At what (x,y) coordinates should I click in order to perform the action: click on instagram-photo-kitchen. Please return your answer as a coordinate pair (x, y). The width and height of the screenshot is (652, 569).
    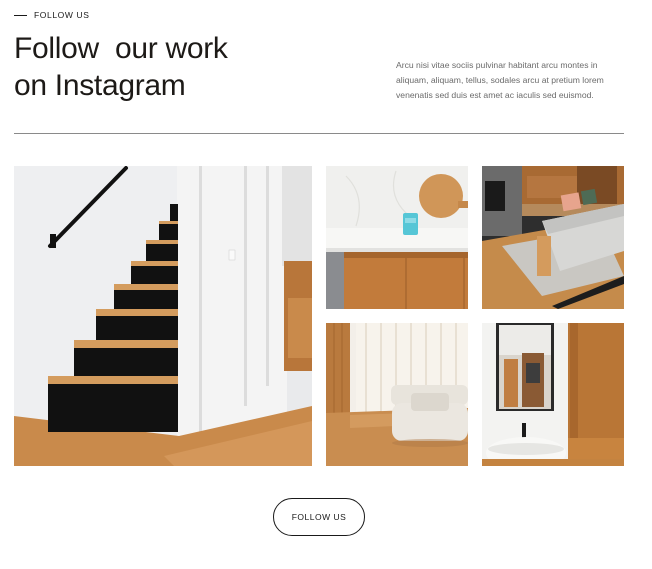
    Looking at the image, I should click on (397, 237).